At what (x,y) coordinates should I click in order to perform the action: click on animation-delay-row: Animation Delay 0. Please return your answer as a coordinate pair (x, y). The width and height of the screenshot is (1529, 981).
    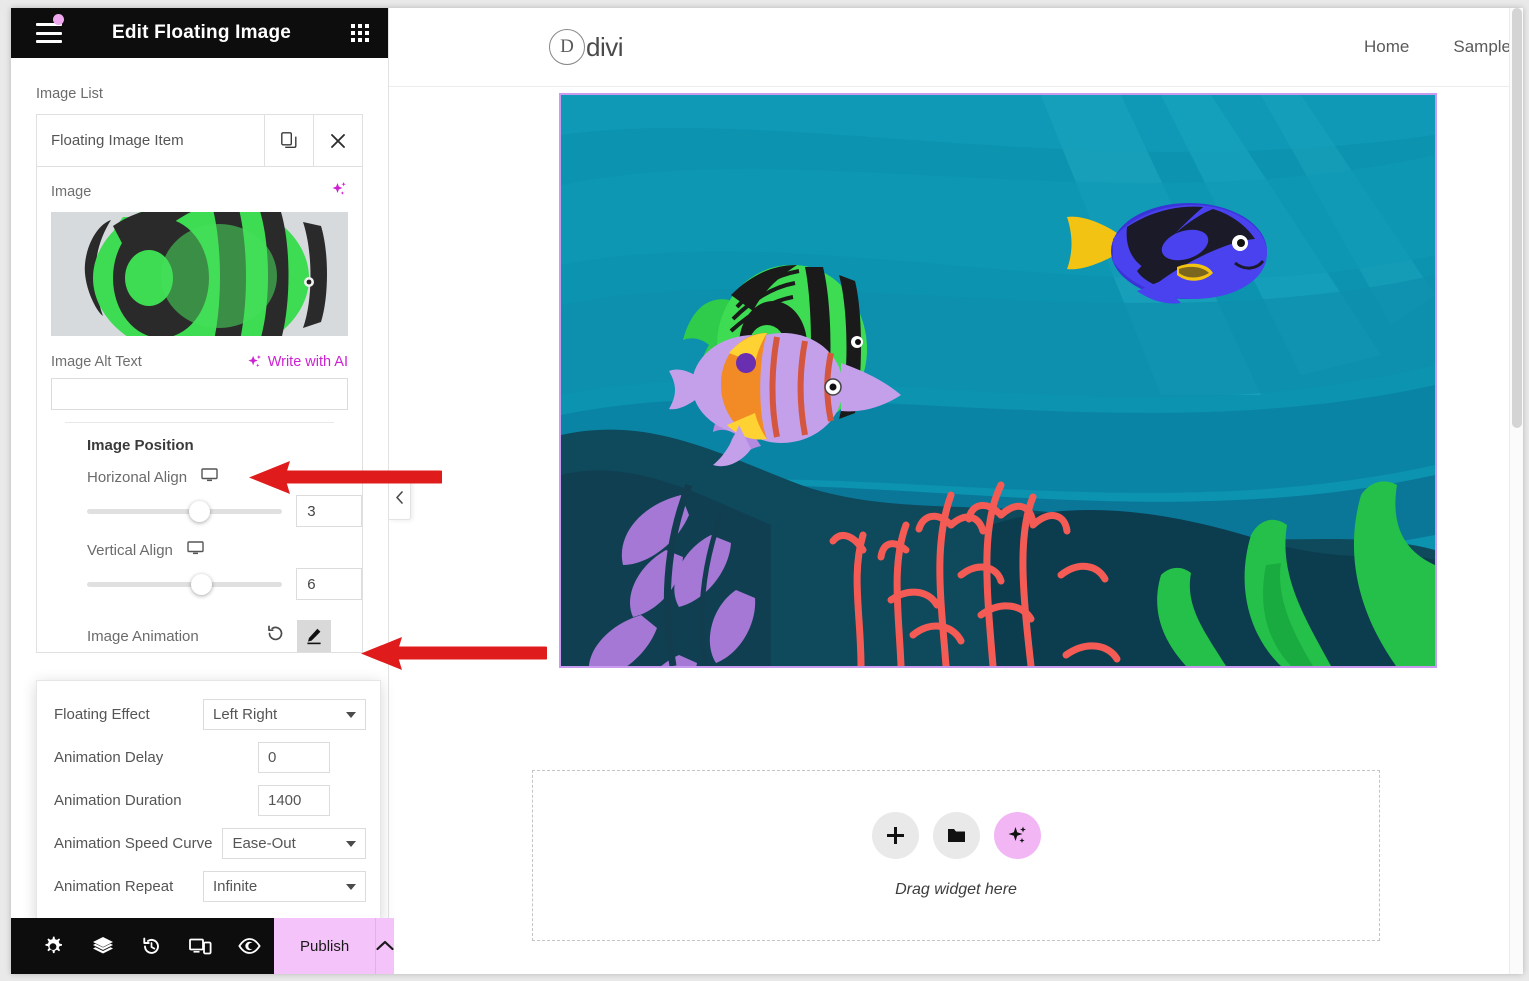
    Looking at the image, I should click on (208, 757).